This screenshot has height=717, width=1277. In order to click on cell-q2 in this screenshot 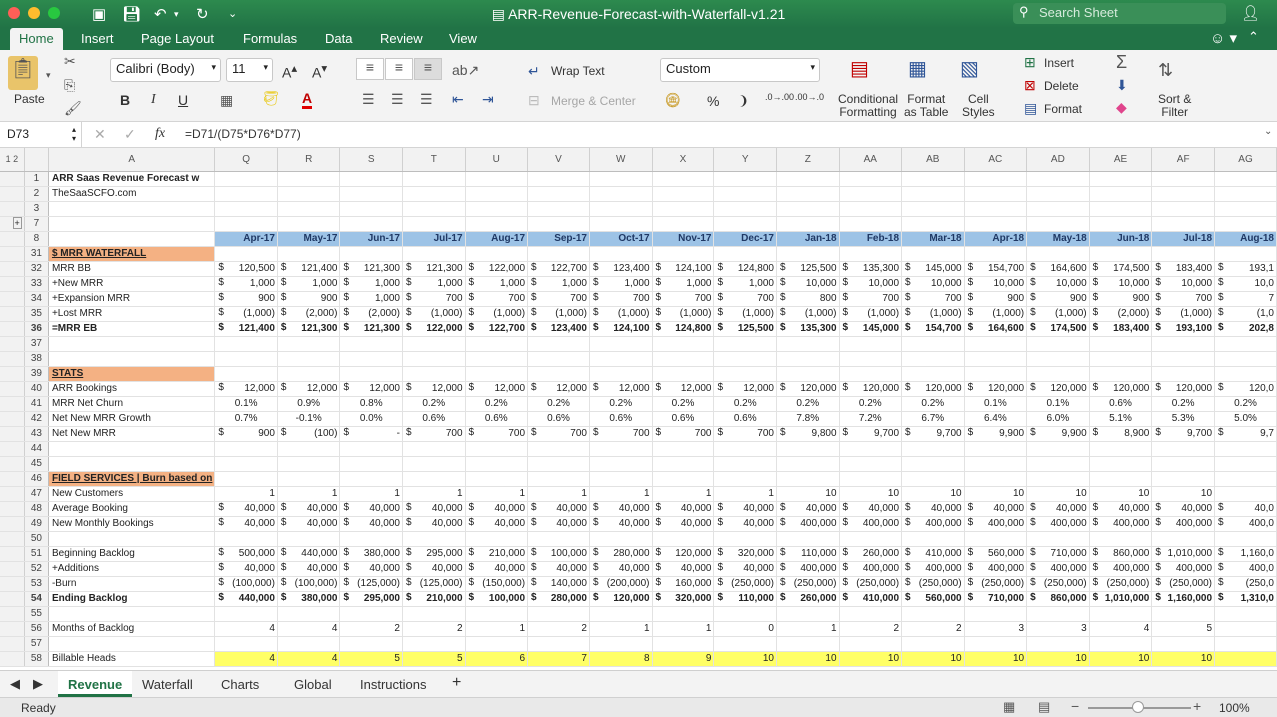, I will do `click(246, 194)`.